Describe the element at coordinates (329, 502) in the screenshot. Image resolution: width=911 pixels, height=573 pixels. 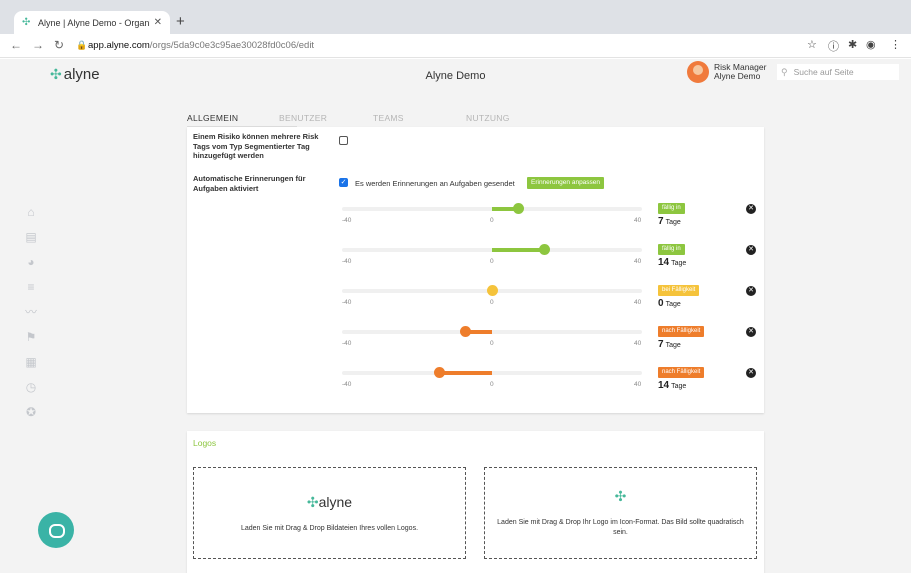
I see `full-logo-preview: ✣alyne` at that location.